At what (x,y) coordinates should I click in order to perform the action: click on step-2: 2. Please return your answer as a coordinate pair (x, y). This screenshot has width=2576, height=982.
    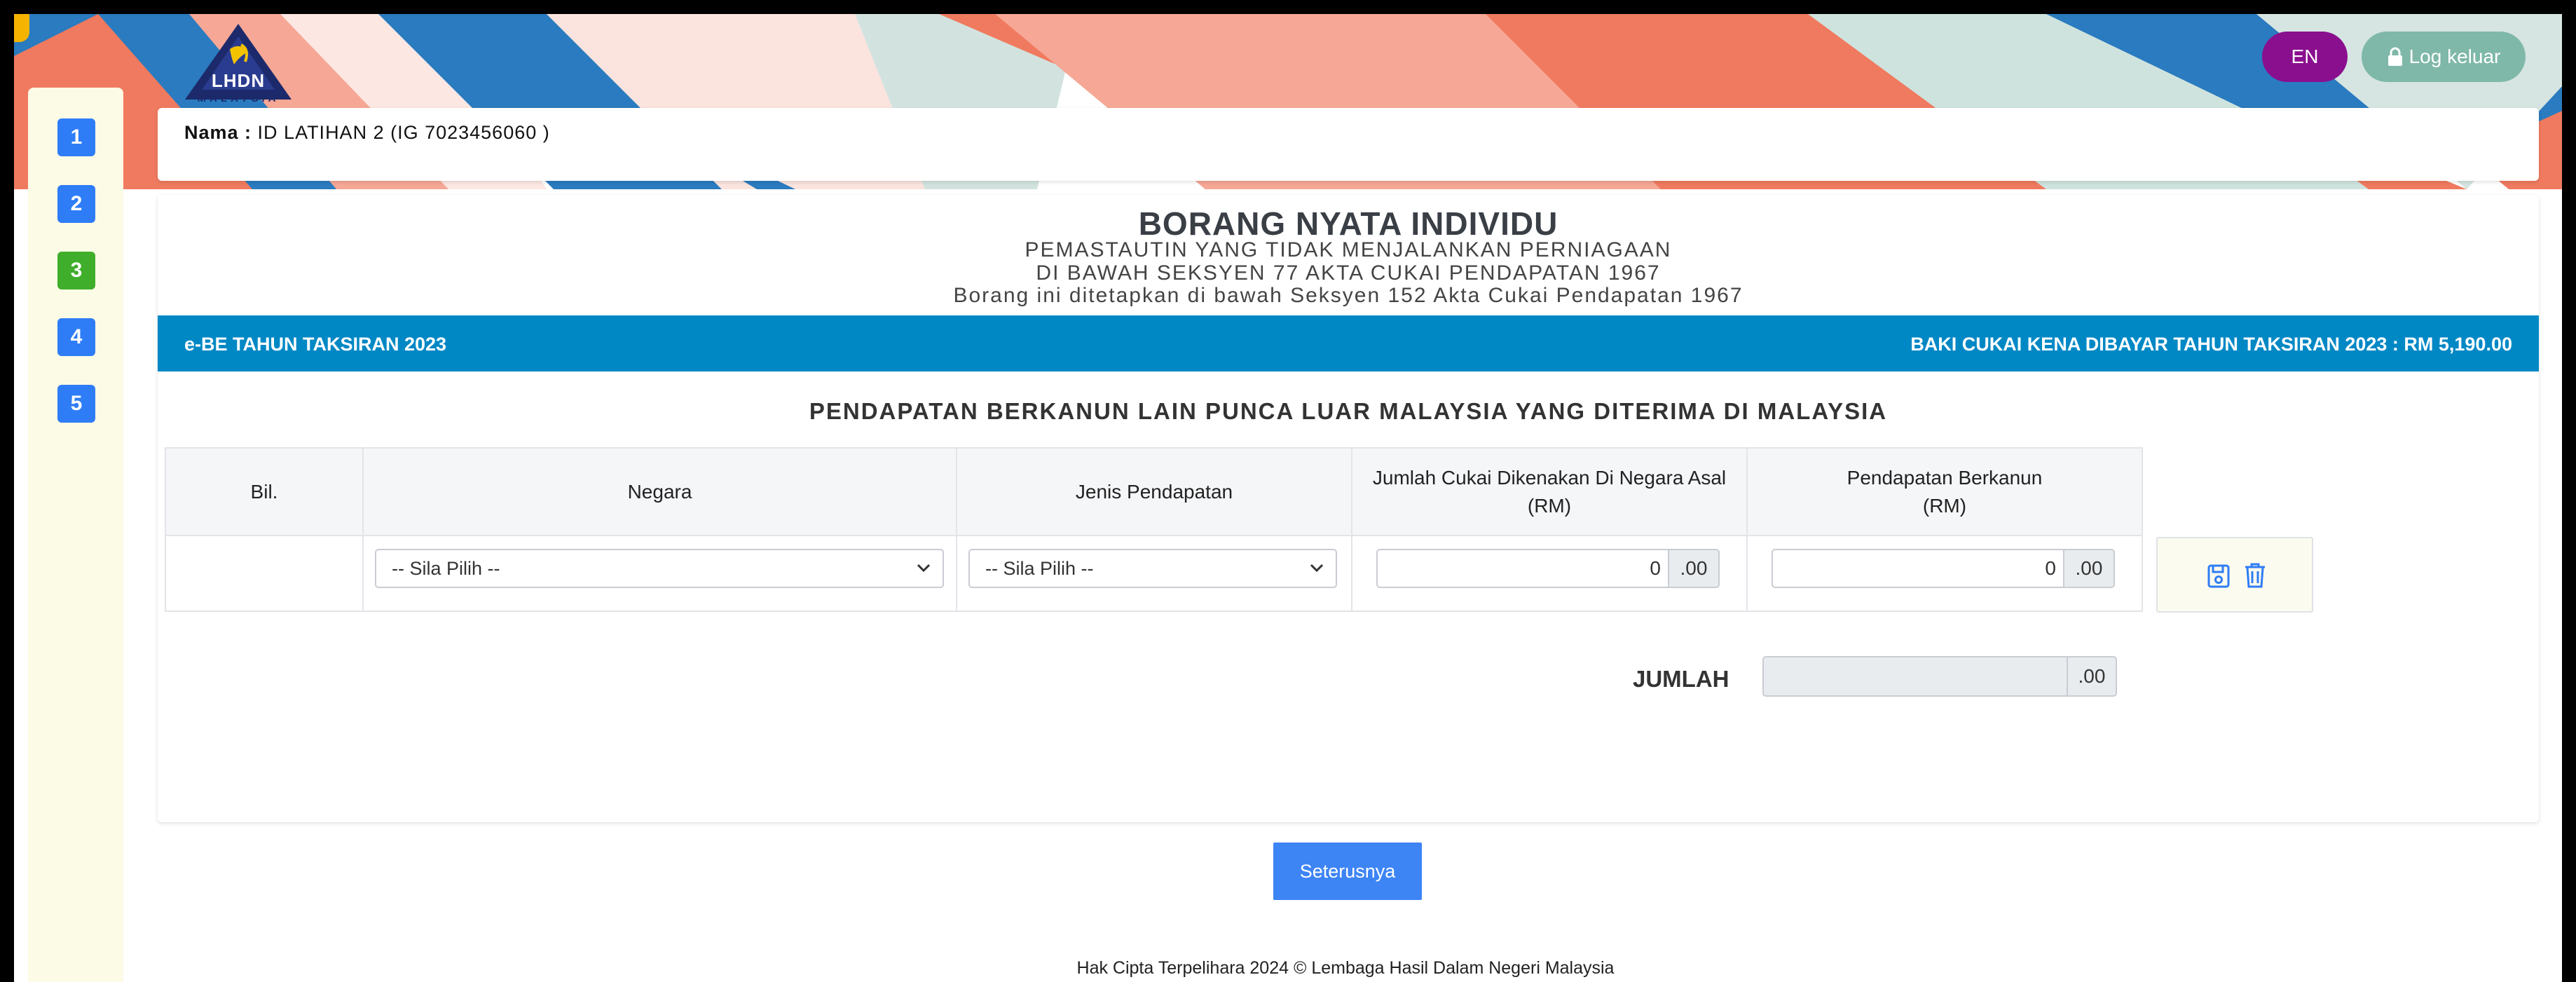
    Looking at the image, I should click on (76, 204).